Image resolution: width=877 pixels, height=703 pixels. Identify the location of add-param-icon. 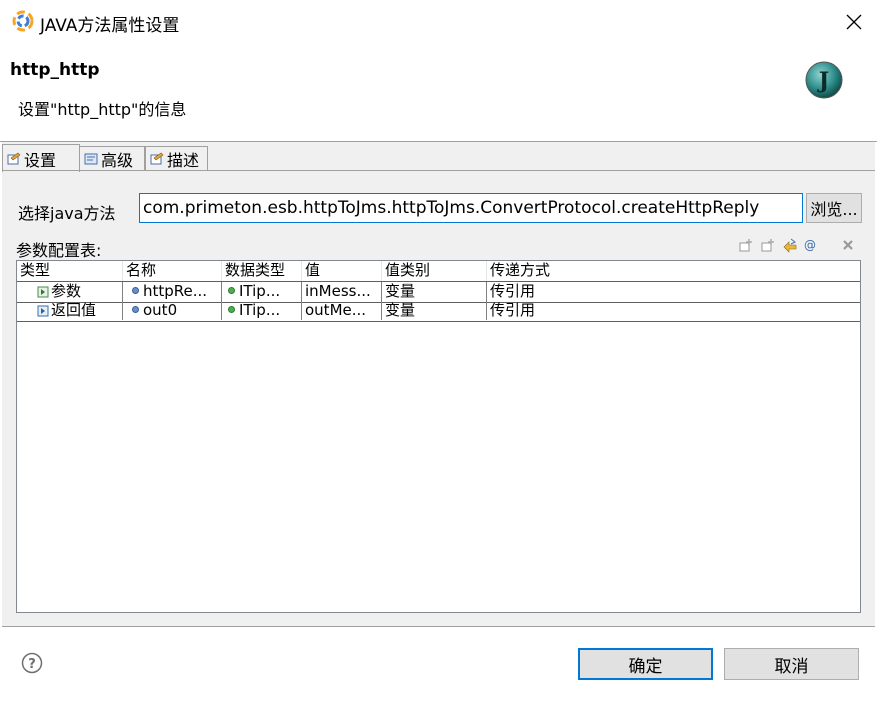
(746, 245).